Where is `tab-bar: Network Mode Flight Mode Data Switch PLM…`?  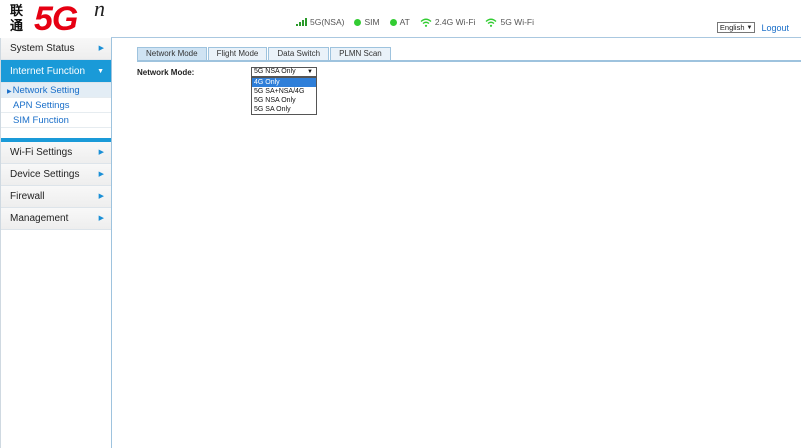 tab-bar: Network Mode Flight Mode Data Switch PLM… is located at coordinates (264, 53).